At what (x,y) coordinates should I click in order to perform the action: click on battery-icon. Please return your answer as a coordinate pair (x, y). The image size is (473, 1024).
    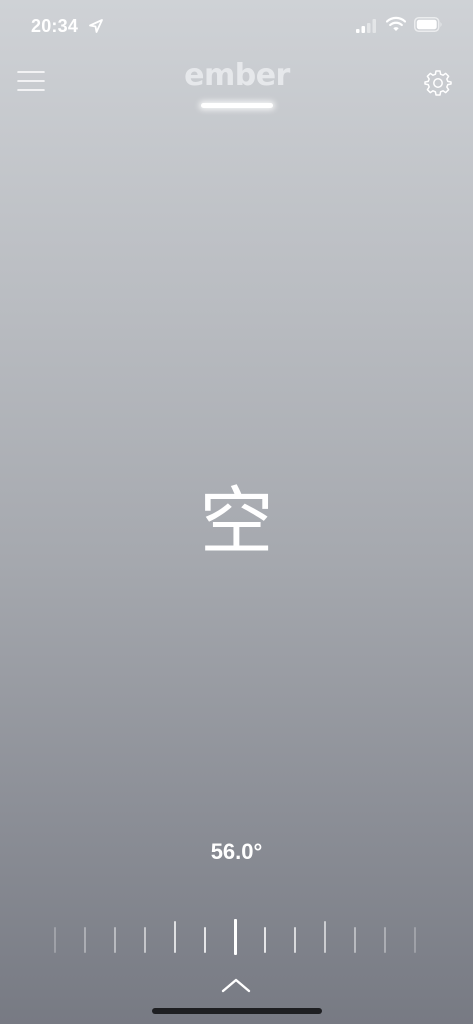
    Looking at the image, I should click on (428, 24).